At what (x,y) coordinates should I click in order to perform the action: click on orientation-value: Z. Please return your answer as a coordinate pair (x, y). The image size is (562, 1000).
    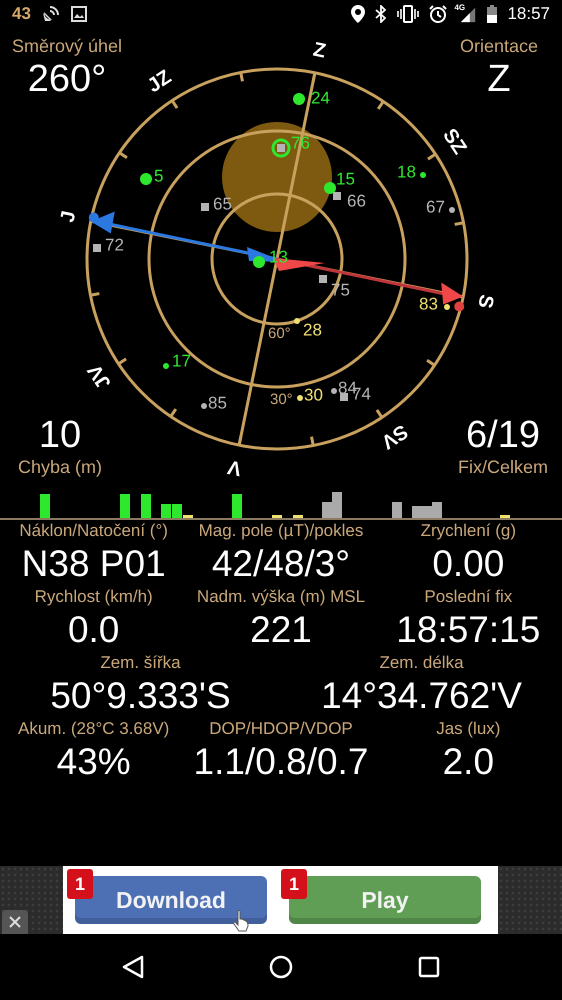
    Looking at the image, I should click on (499, 79).